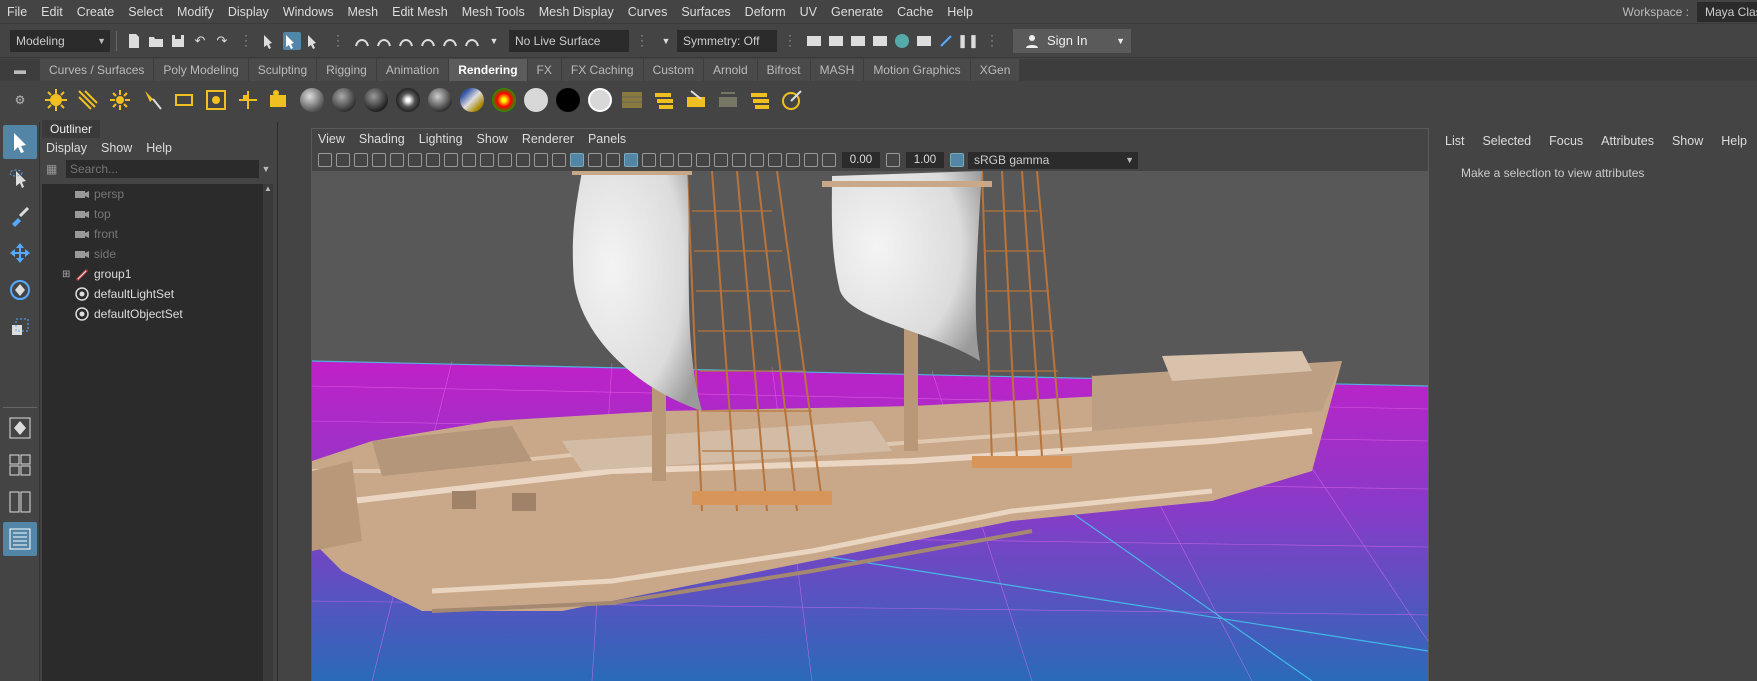 Image resolution: width=1757 pixels, height=681 pixels. I want to click on tree-node-defaultobjectset: defaultObjectSet, so click(153, 314).